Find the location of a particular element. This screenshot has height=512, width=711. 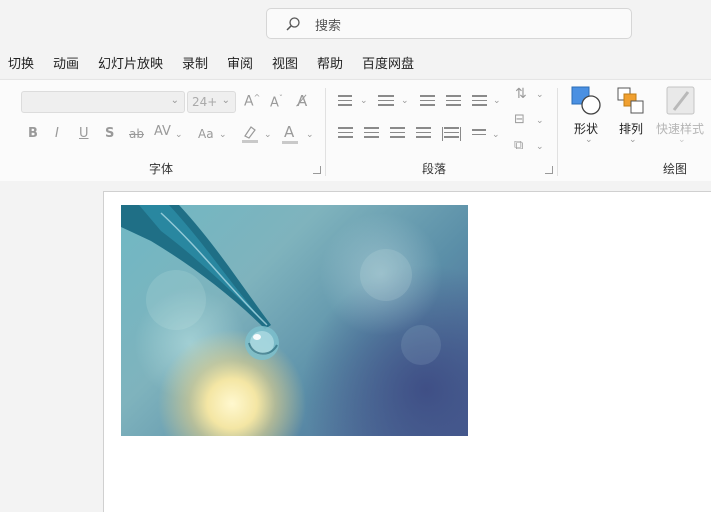

columns-icon is located at coordinates (479, 133).